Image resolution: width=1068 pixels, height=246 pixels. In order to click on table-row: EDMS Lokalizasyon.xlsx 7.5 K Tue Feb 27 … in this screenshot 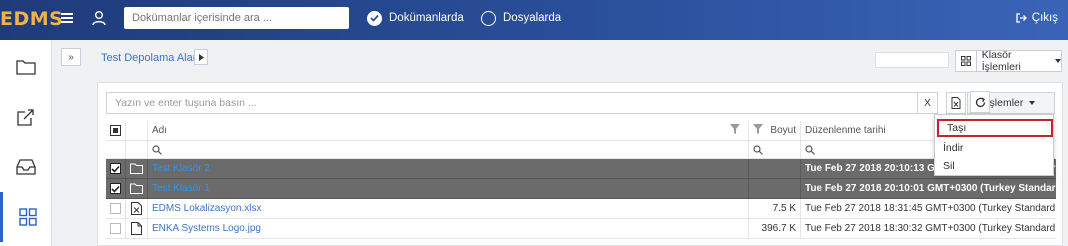, I will do `click(581, 209)`.